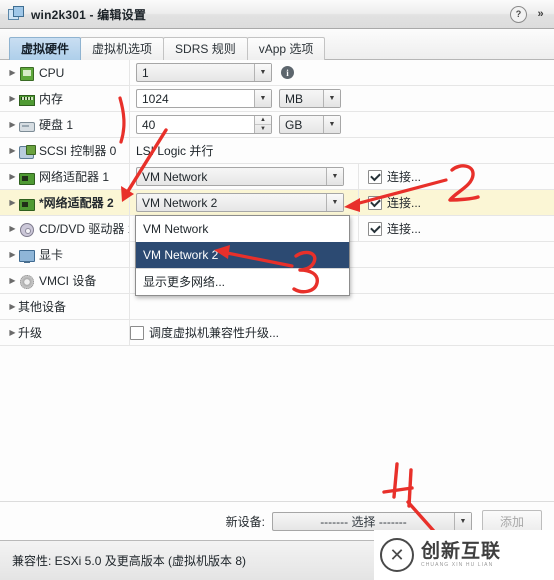 The height and width of the screenshot is (580, 554). I want to click on new-device-value: ------- 选择 -------, so click(363, 521).